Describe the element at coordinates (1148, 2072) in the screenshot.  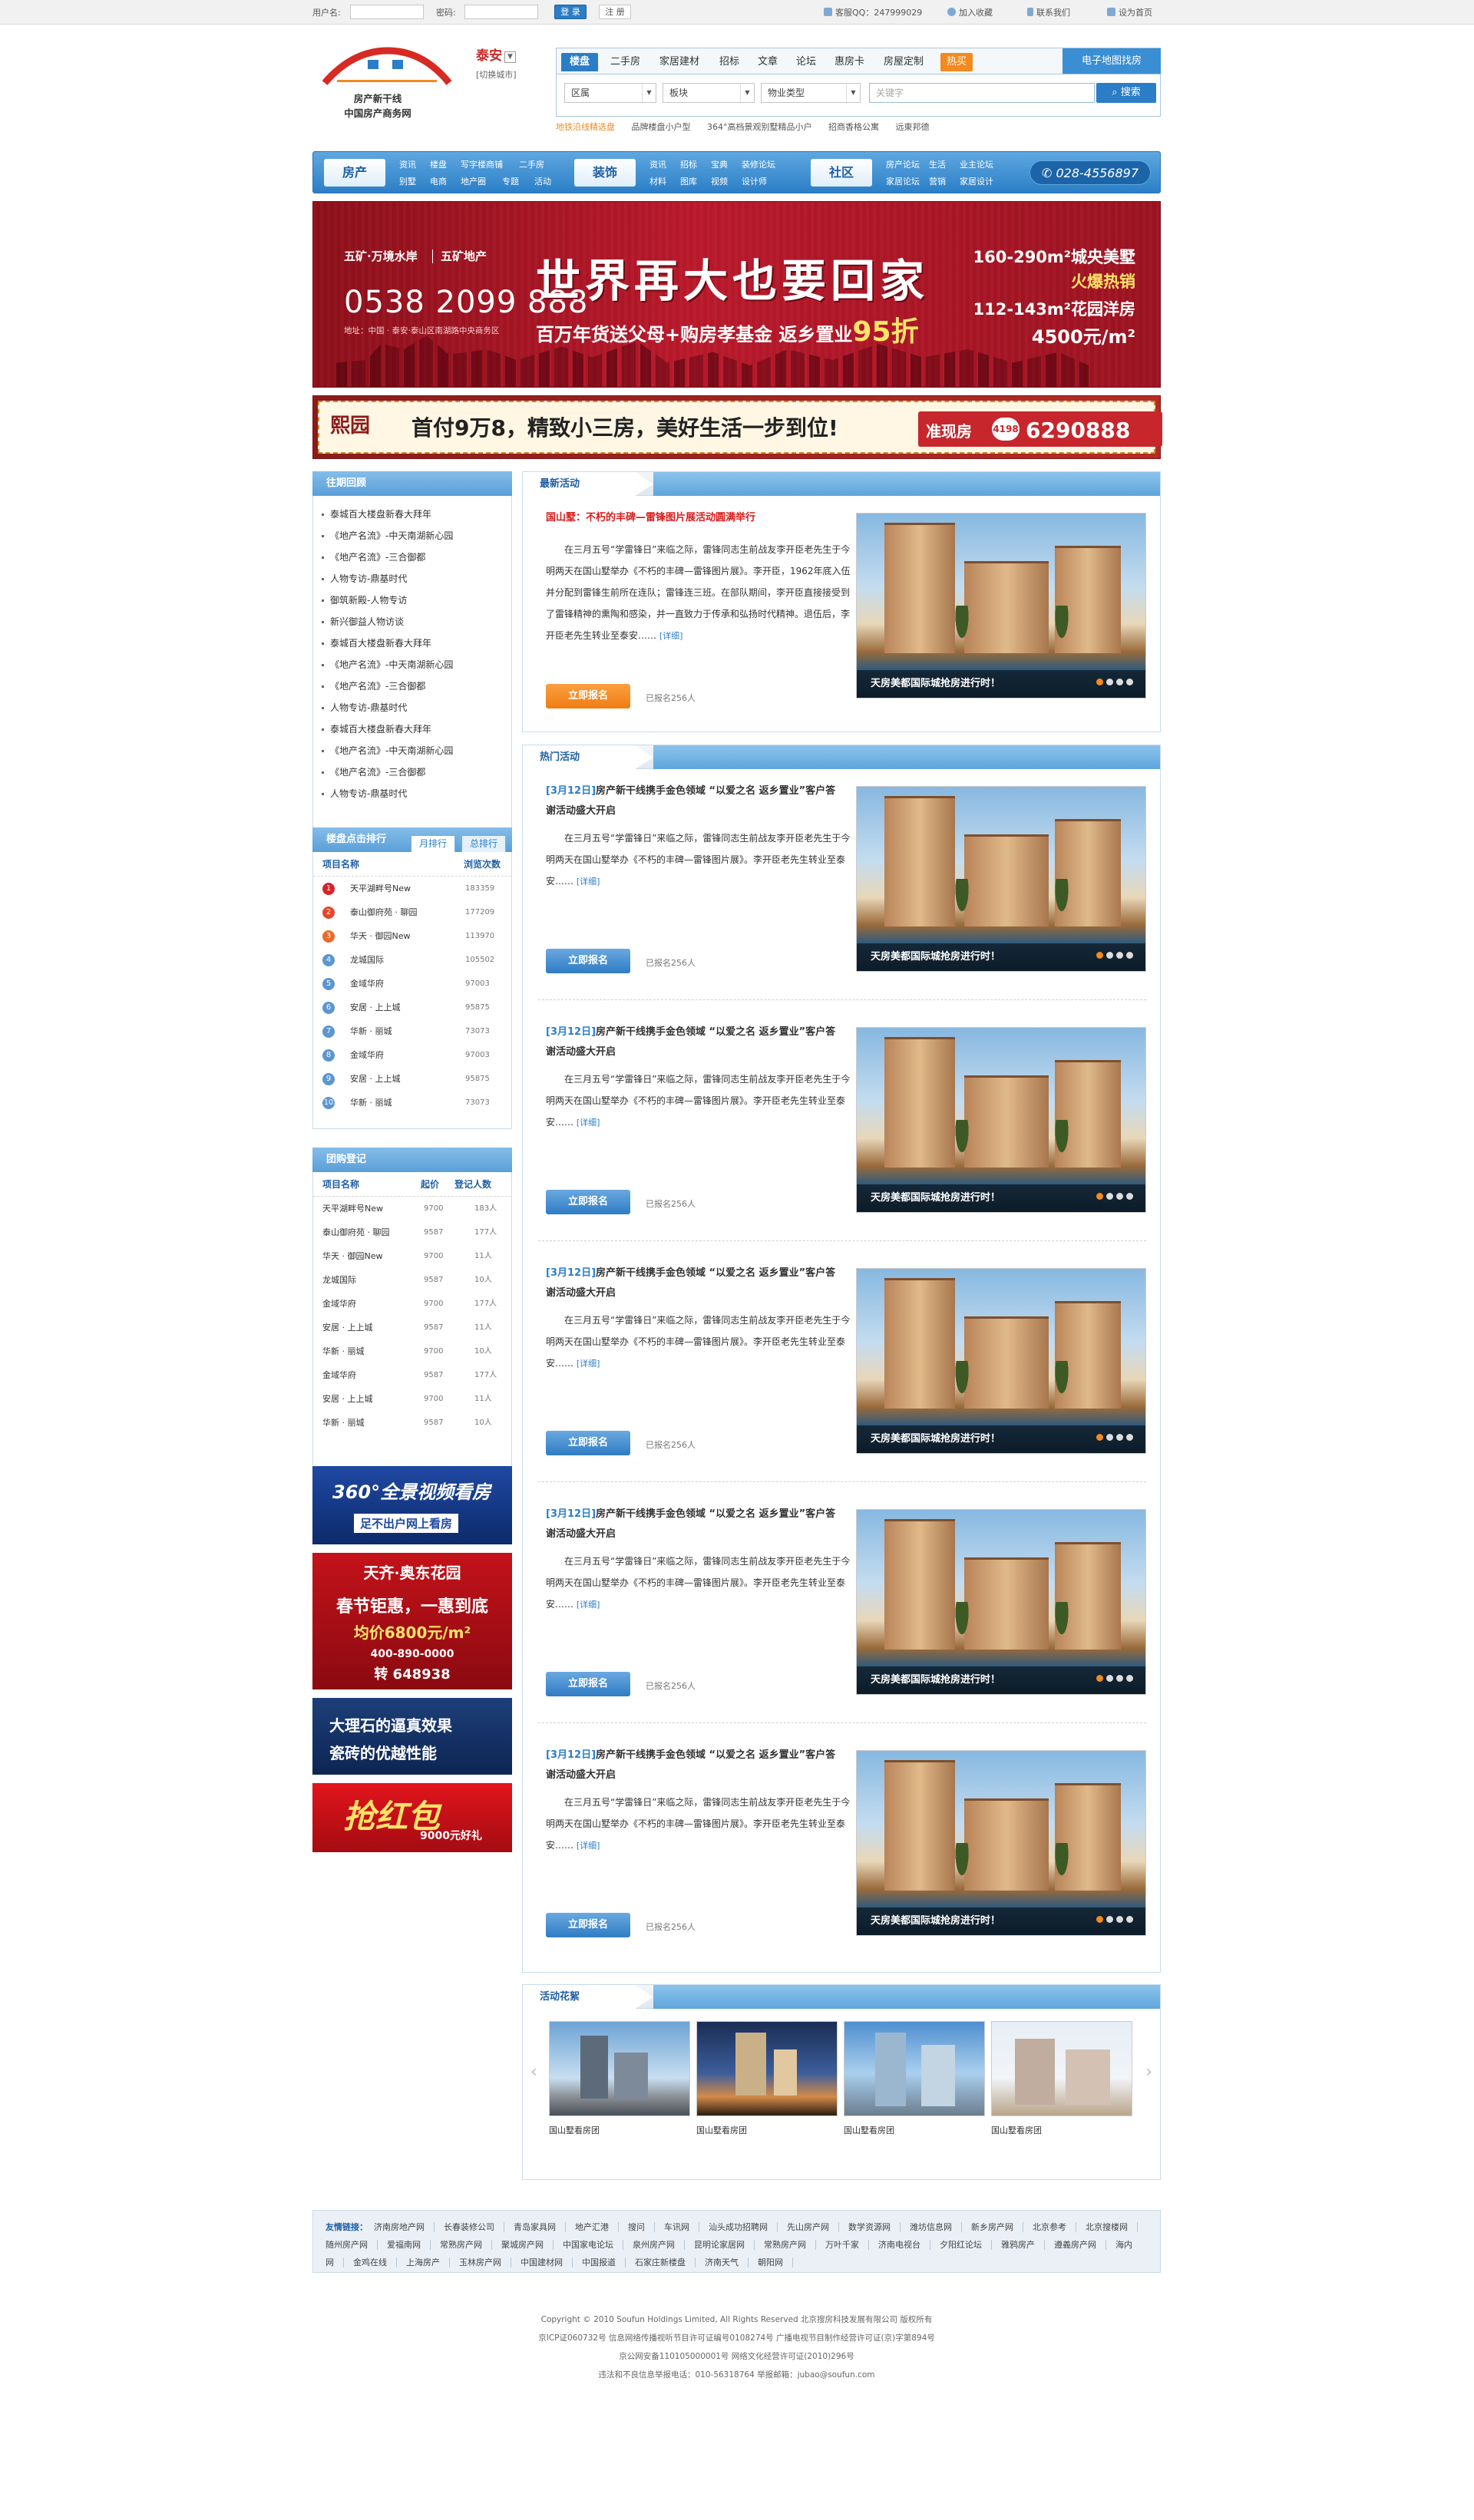
I see `chevron-right-icon: ›` at that location.